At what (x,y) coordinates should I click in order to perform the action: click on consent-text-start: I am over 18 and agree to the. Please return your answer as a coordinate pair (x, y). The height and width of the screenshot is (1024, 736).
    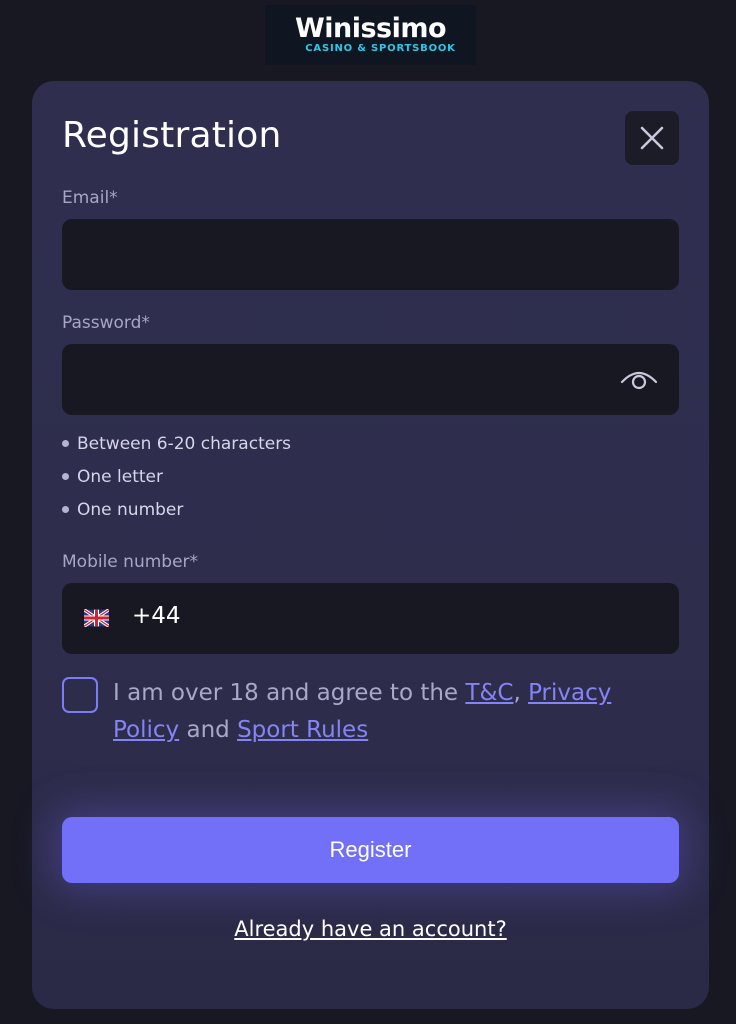
    Looking at the image, I should click on (289, 693).